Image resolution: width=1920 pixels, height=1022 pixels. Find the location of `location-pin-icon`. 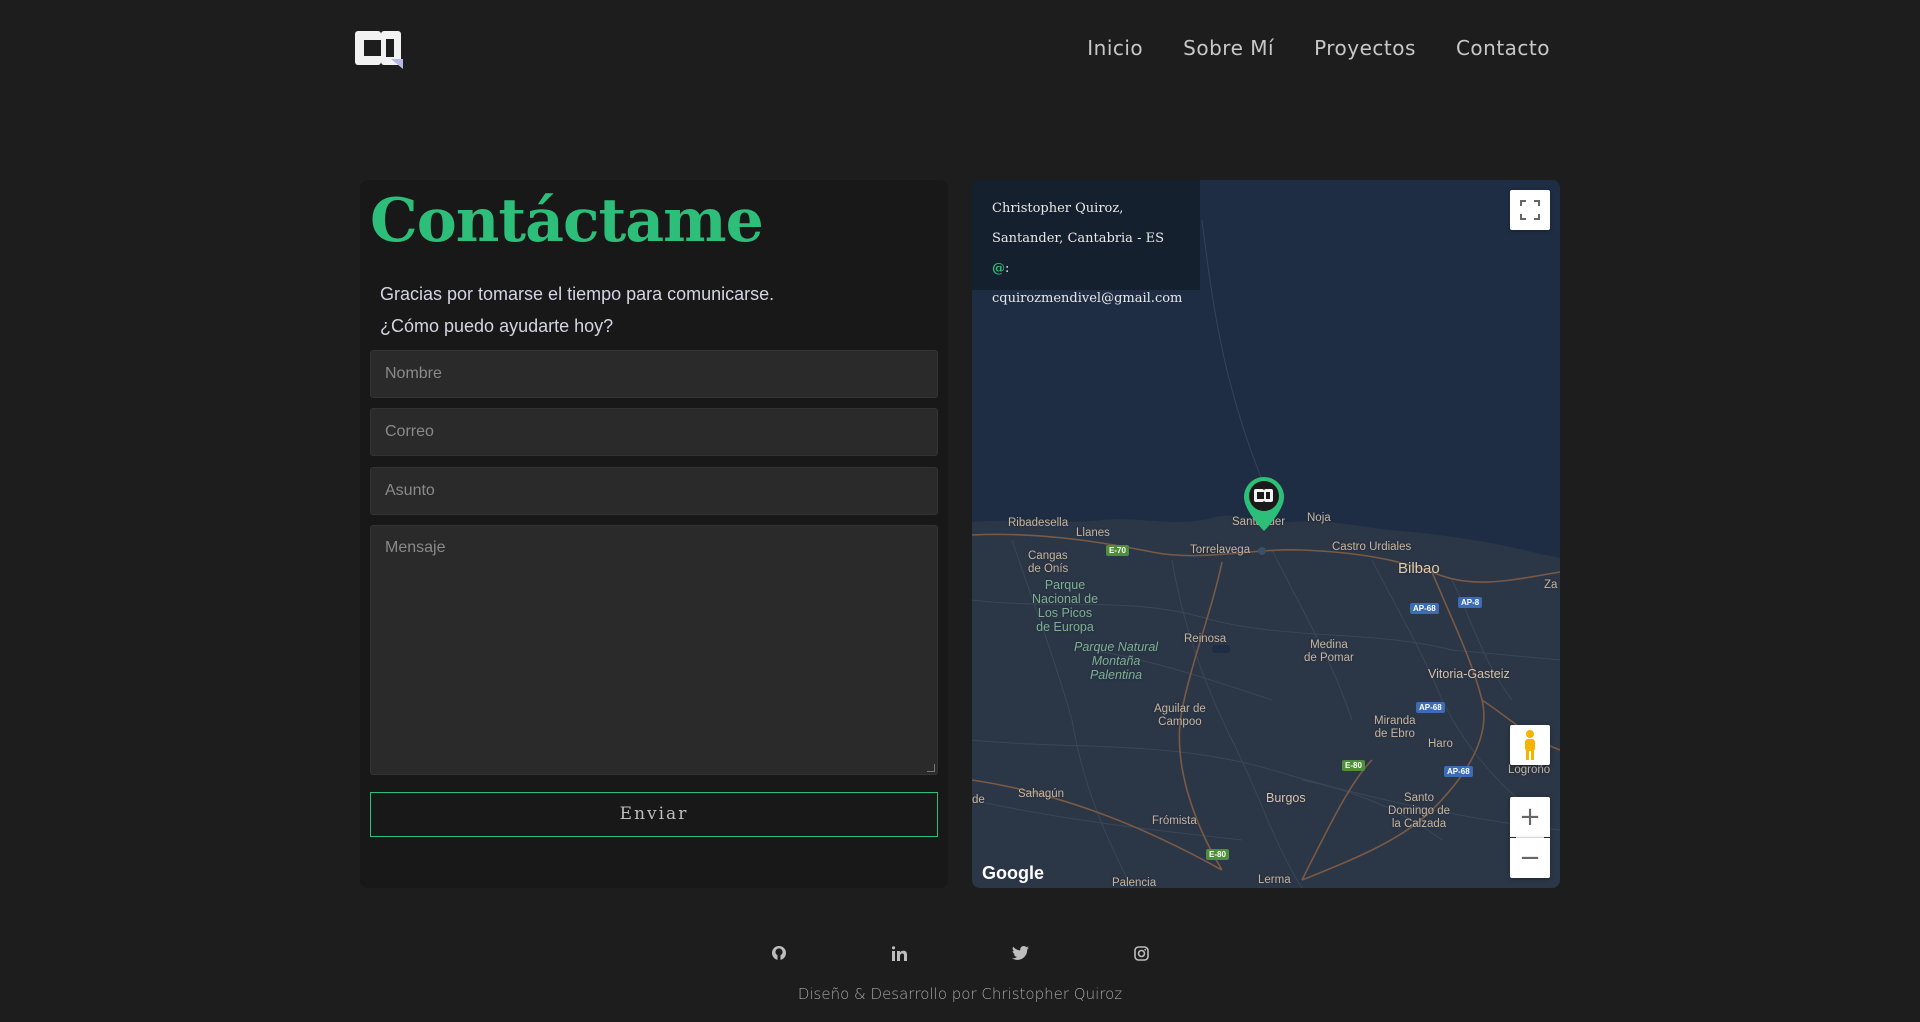

location-pin-icon is located at coordinates (1264, 504).